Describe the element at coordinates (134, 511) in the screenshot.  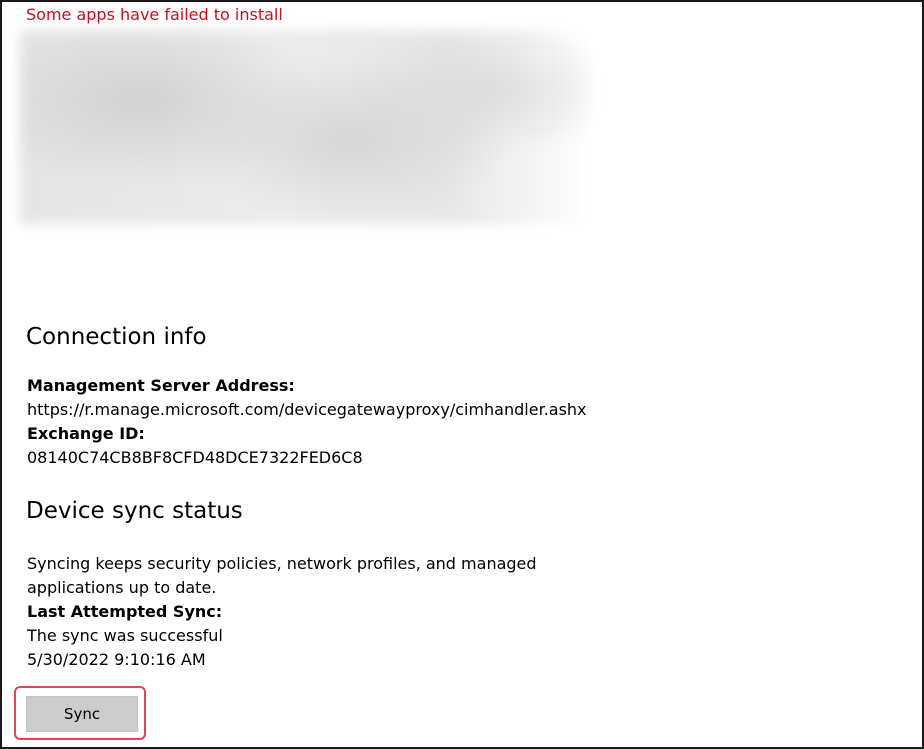
I see `device-sync-status-heading: Device sync status` at that location.